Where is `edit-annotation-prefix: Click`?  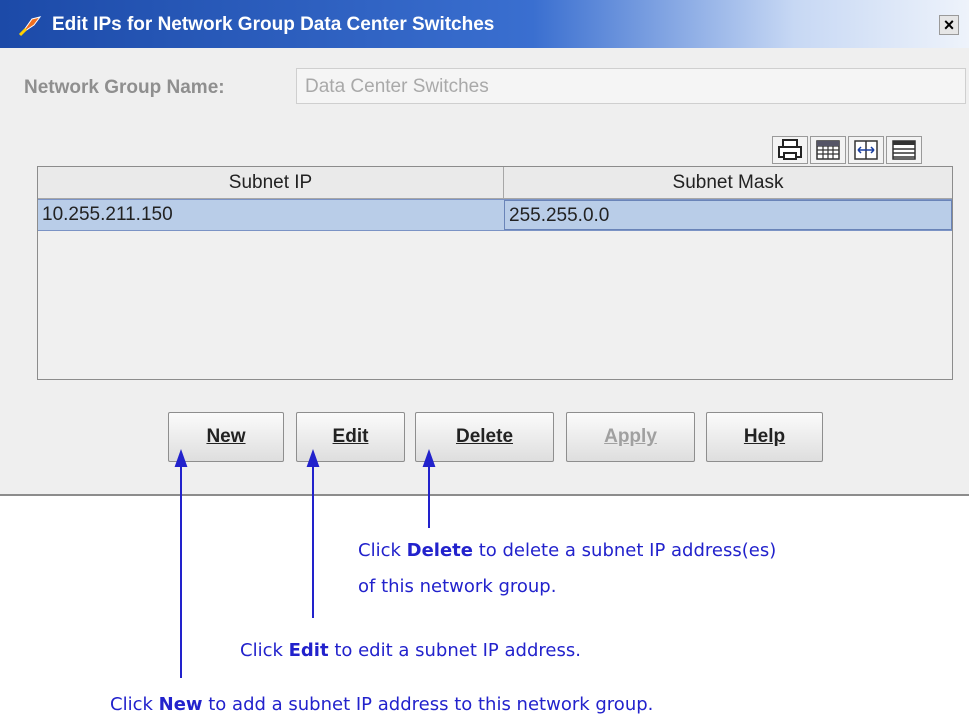
edit-annotation-prefix: Click is located at coordinates (264, 650).